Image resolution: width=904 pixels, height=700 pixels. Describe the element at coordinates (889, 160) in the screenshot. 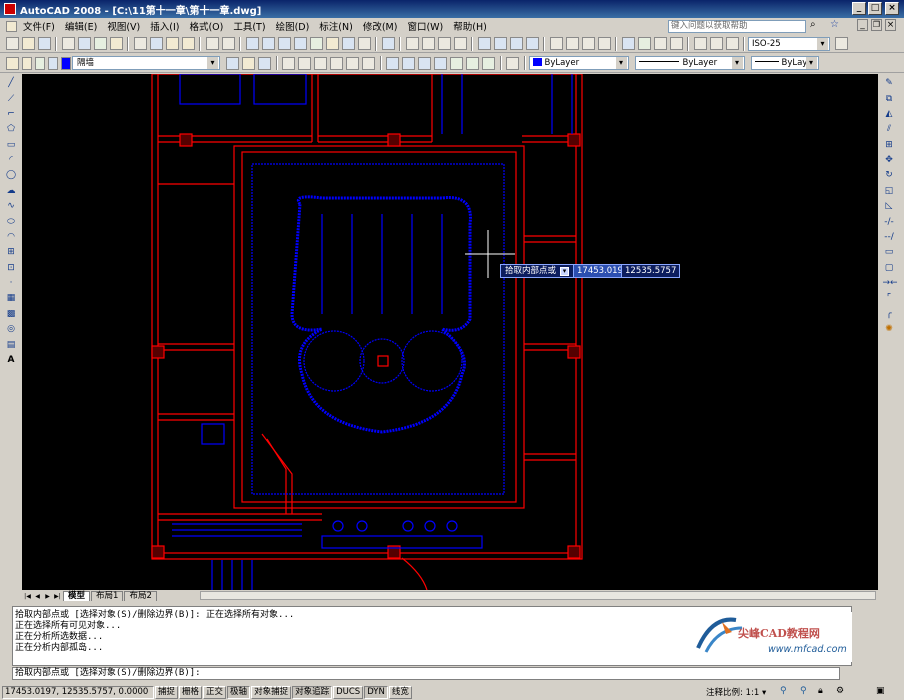

I see `move-tool-icon: ✥` at that location.